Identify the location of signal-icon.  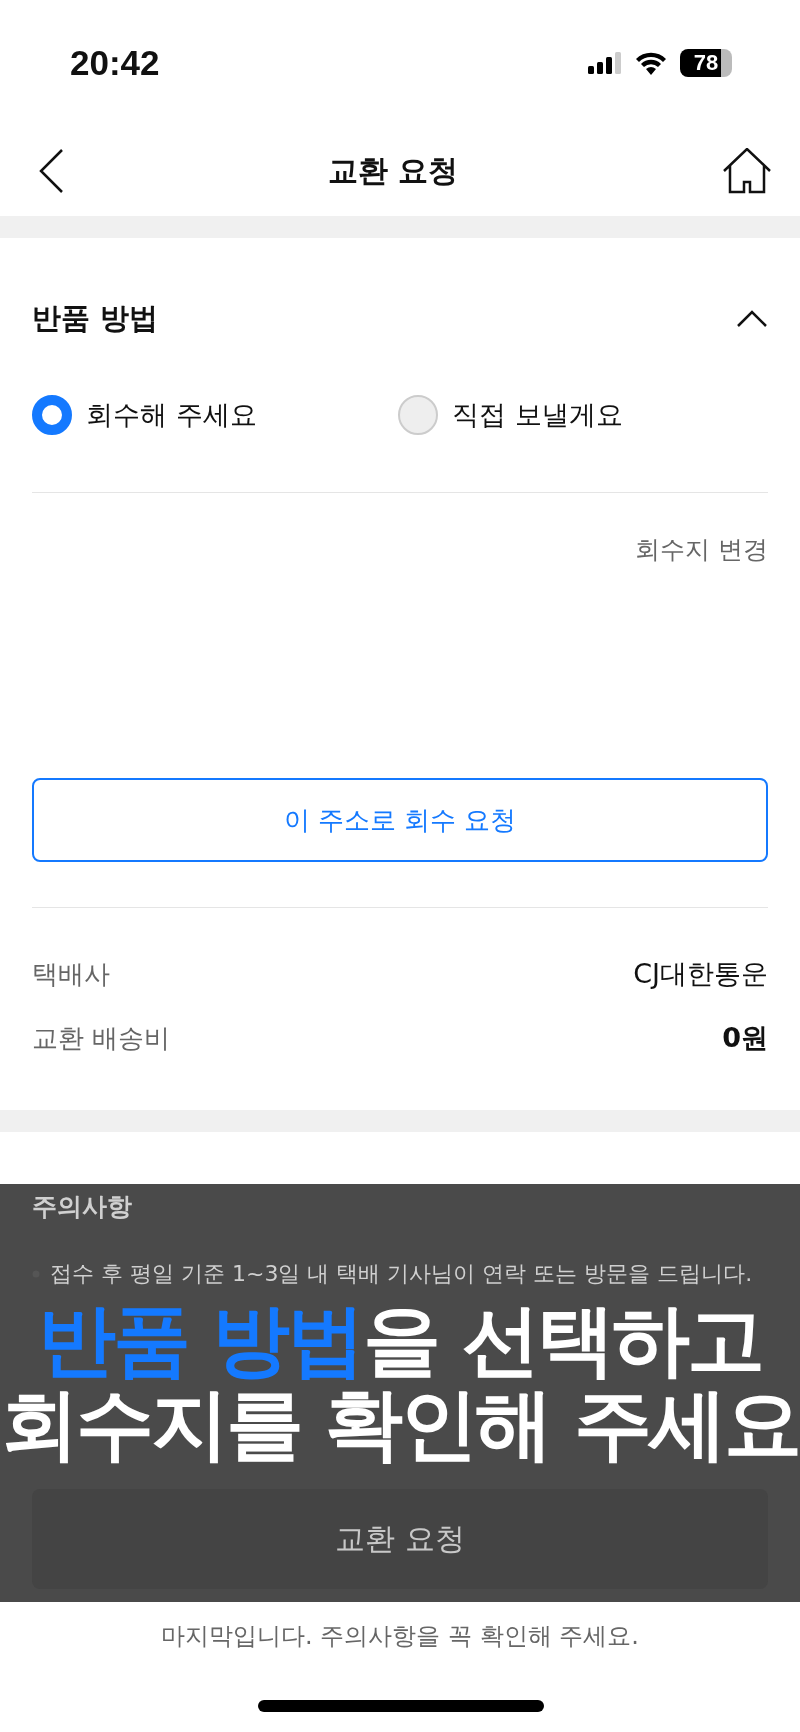
(605, 63).